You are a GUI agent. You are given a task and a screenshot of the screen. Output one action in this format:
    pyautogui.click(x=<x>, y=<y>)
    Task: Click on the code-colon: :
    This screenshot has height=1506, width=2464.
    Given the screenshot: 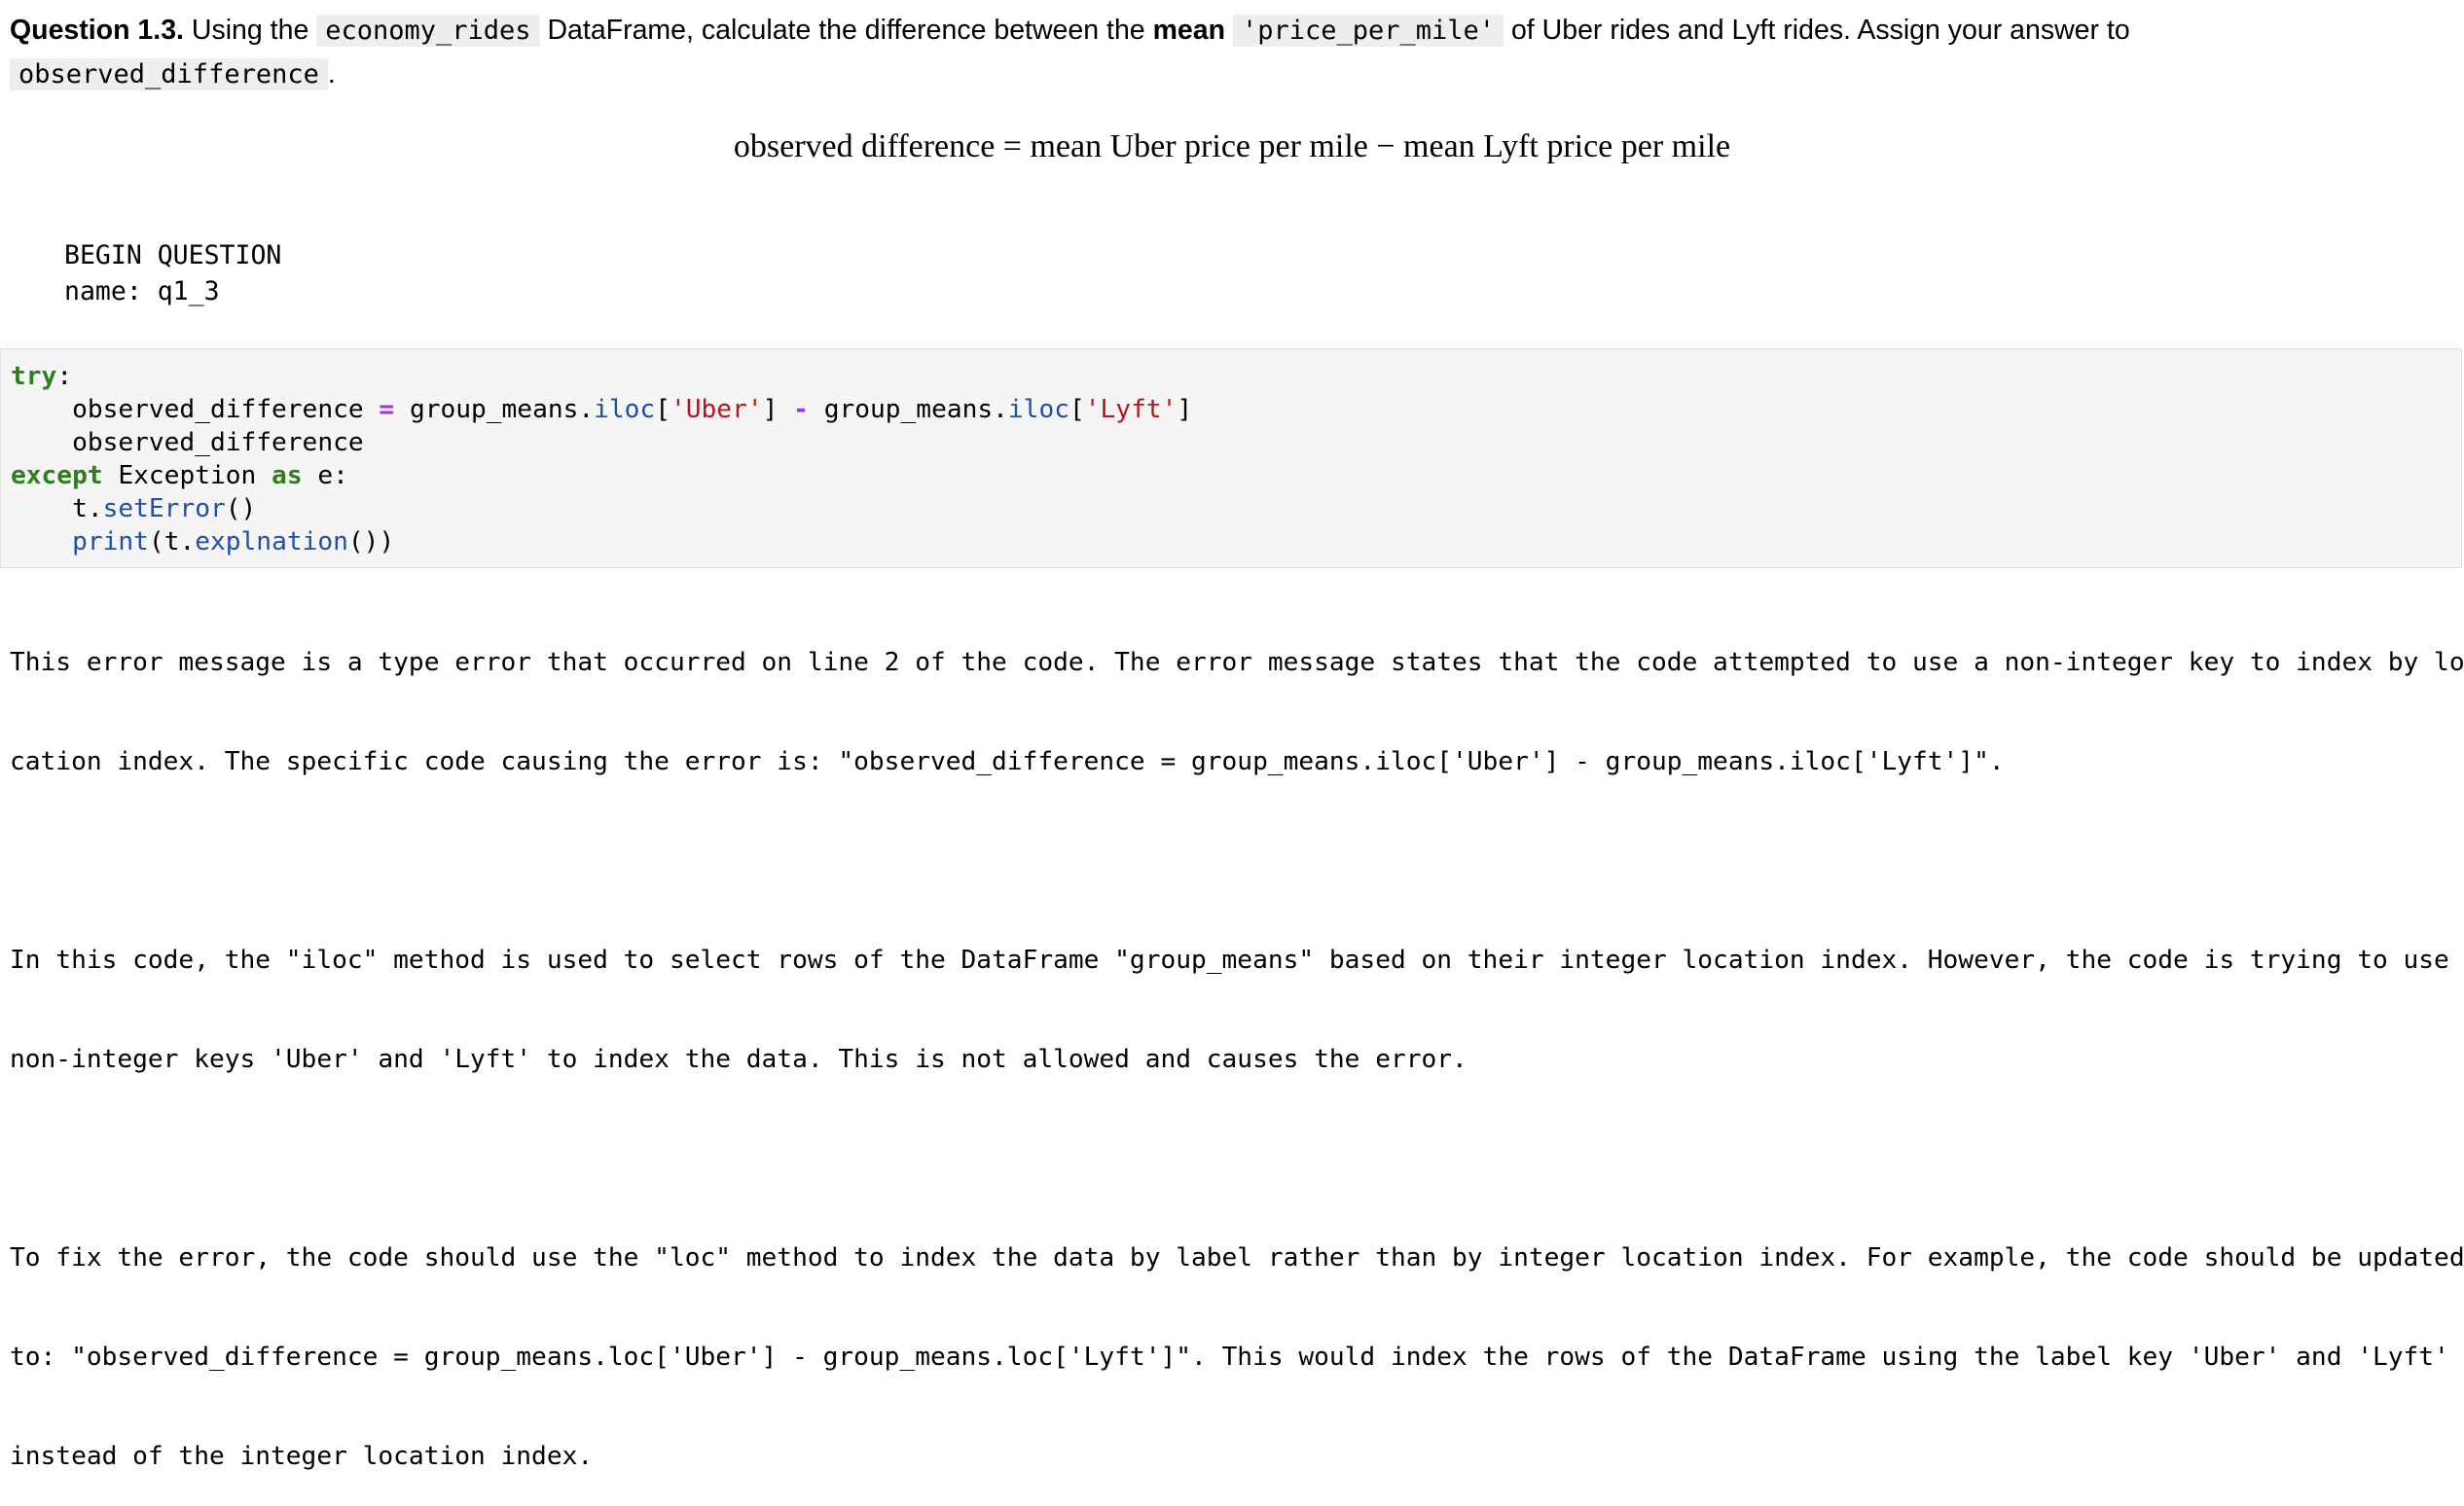 What is the action you would take?
    pyautogui.click(x=64, y=376)
    